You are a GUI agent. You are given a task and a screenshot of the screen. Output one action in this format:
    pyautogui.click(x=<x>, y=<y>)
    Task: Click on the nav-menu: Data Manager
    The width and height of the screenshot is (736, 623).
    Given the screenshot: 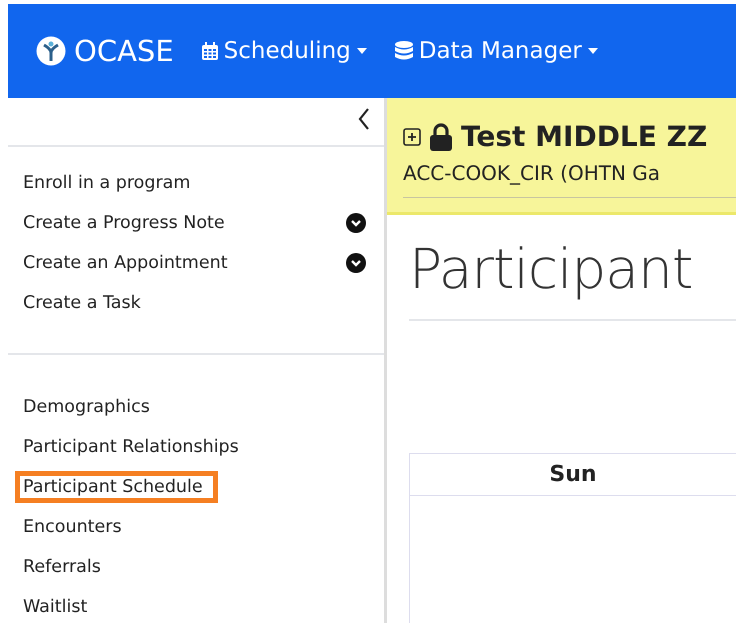 What is the action you would take?
    pyautogui.click(x=496, y=51)
    